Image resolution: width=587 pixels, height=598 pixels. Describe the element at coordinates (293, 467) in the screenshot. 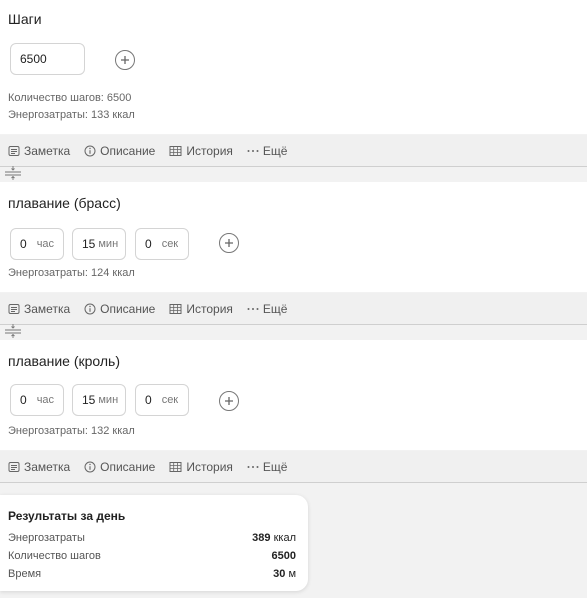

I see `crawl-toolbar: Заметка Описание История Ещё` at that location.